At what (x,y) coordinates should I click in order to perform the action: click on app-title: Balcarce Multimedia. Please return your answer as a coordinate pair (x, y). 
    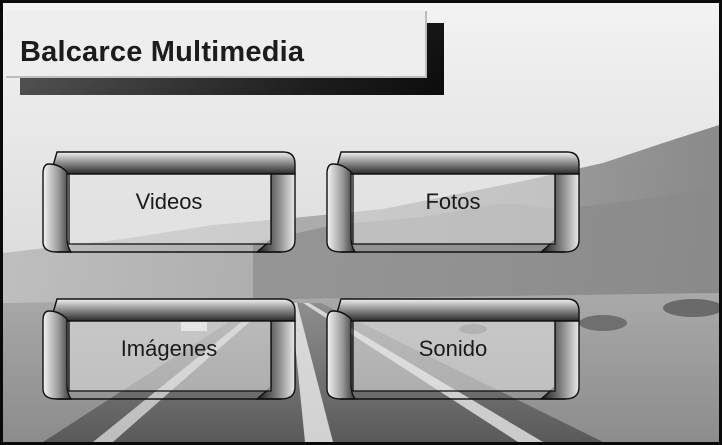
    Looking at the image, I should click on (162, 52).